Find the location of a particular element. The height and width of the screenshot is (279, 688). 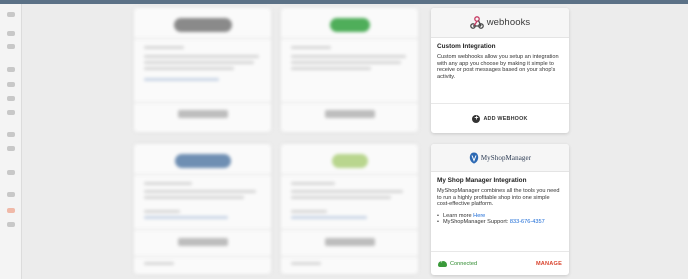

connected-status: Connected is located at coordinates (458, 263).